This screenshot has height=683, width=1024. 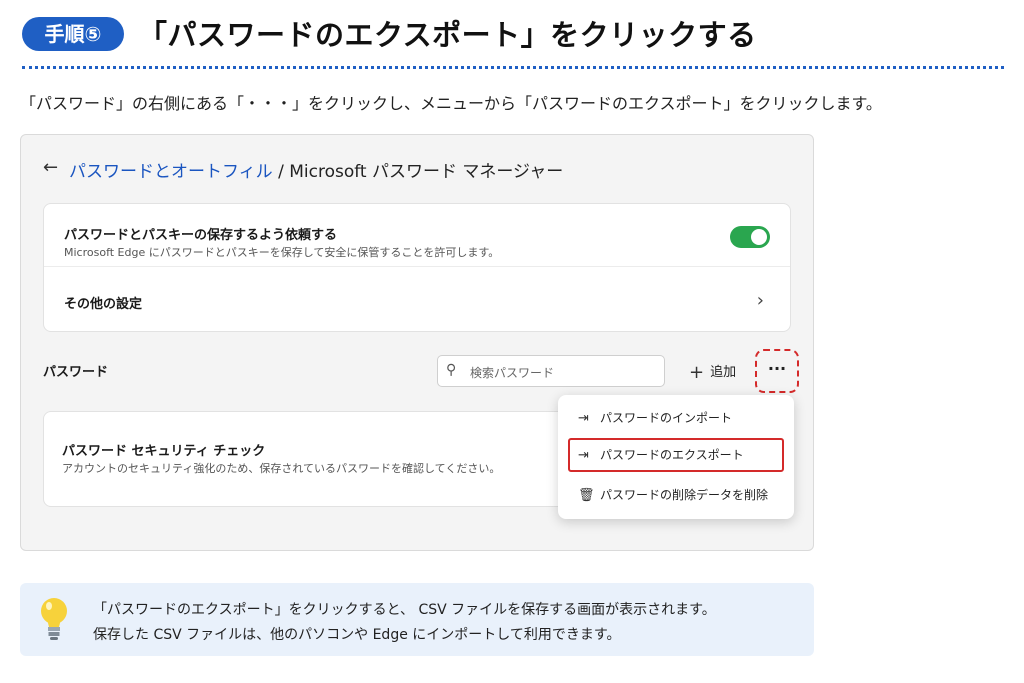 I want to click on plus-icon: +, so click(x=697, y=372).